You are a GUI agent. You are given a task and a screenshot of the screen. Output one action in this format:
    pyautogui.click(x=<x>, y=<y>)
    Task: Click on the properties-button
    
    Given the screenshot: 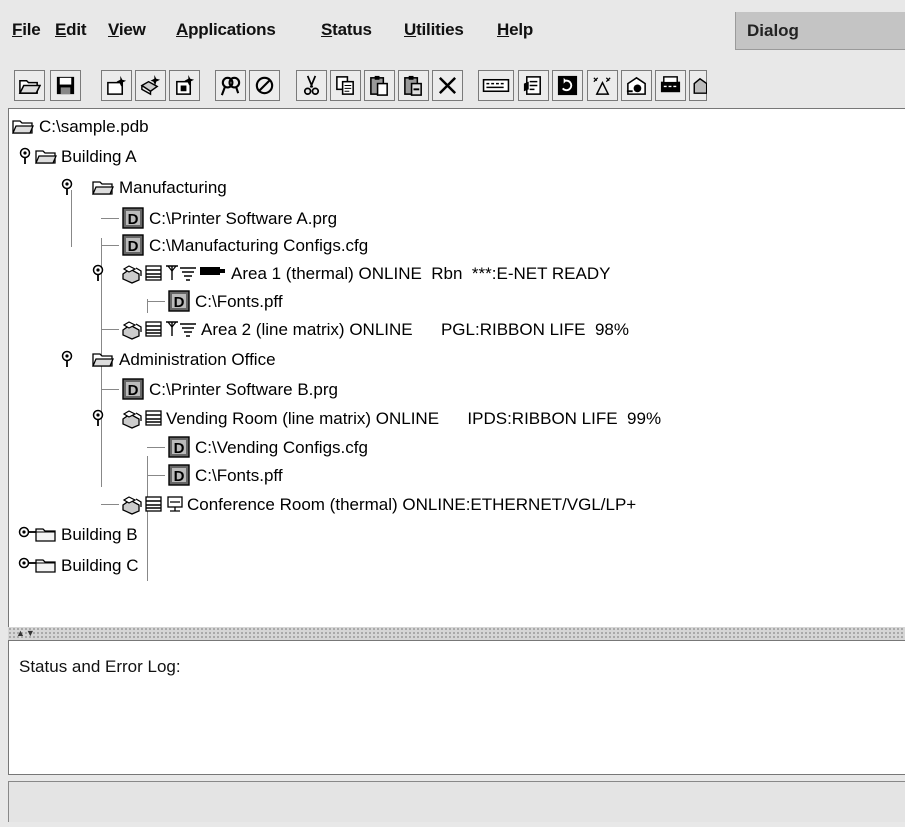 What is the action you would take?
    pyautogui.click(x=533, y=85)
    